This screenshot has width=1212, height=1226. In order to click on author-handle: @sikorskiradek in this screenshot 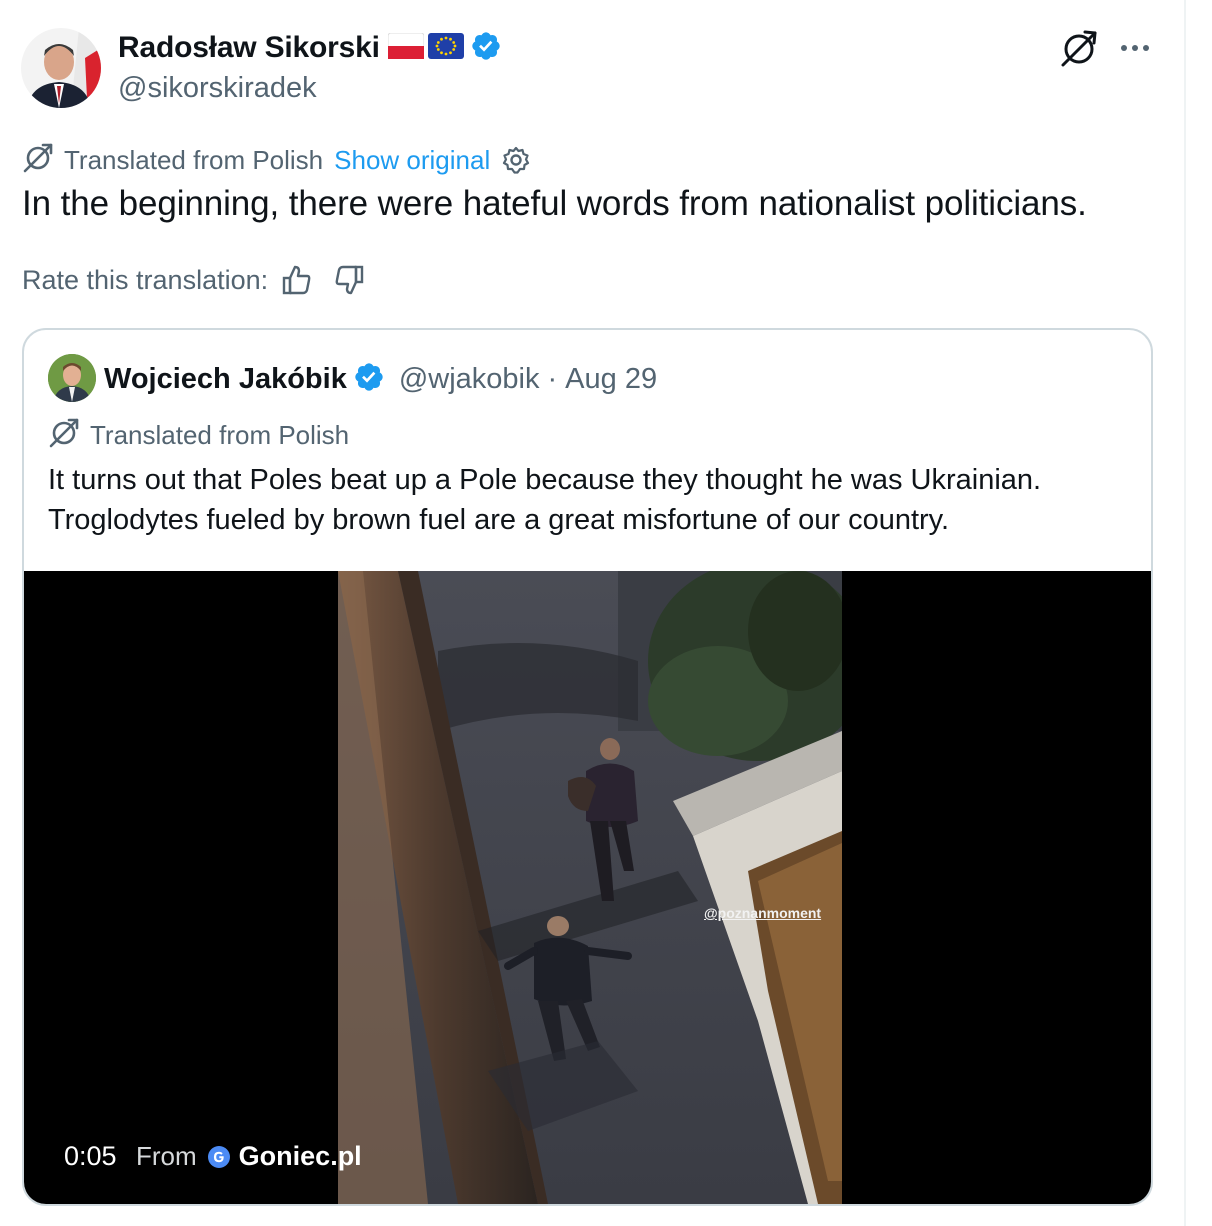, I will do `click(217, 88)`.